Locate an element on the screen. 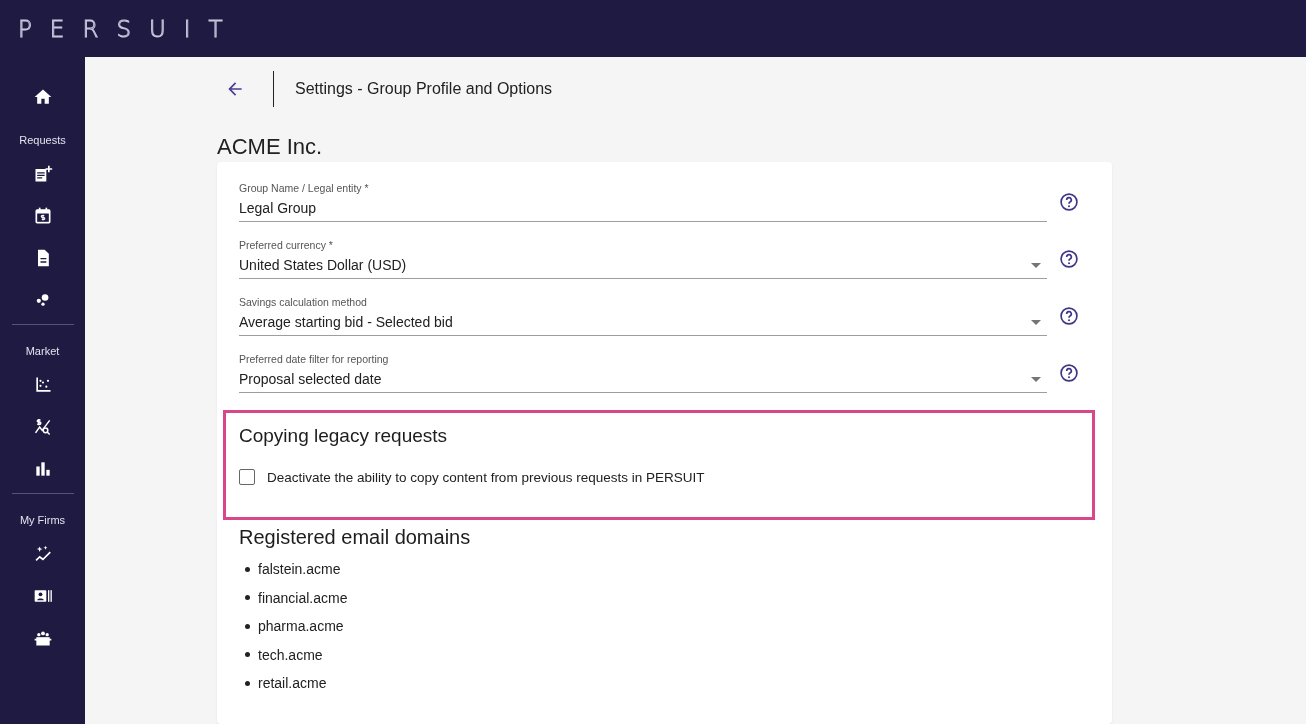  home-icon is located at coordinates (42, 97).